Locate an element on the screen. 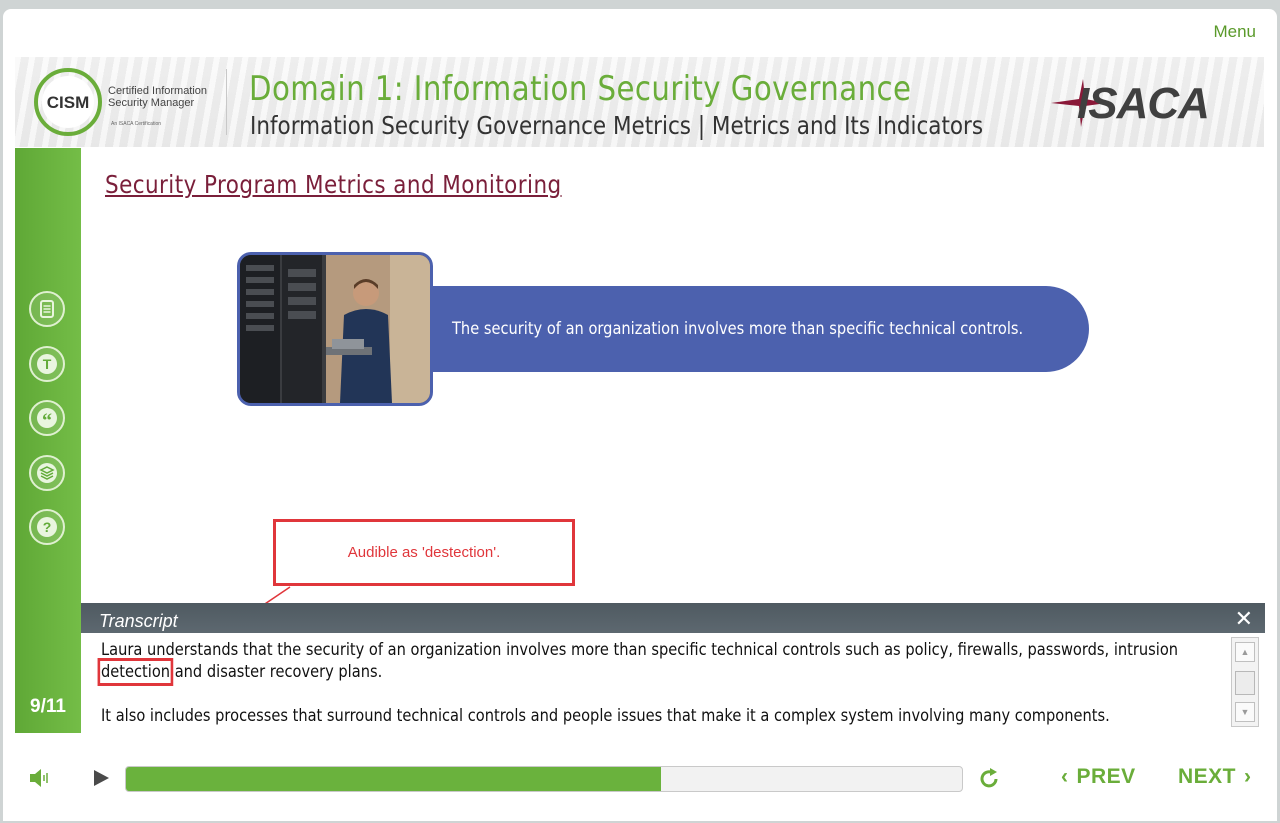 The width and height of the screenshot is (1280, 823). transcript-scrollbar: ▲ ▼ is located at coordinates (1245, 682).